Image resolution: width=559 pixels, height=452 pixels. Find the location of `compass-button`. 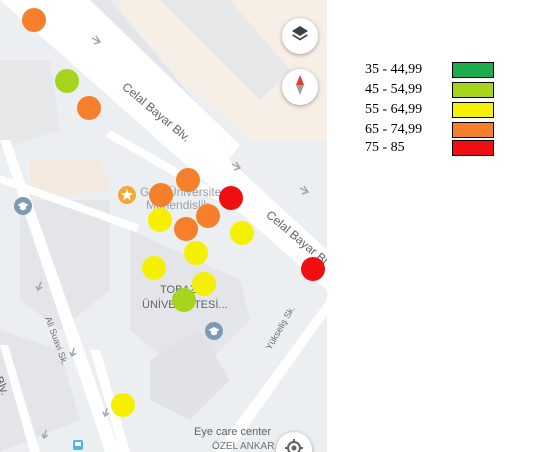

compass-button is located at coordinates (300, 87).